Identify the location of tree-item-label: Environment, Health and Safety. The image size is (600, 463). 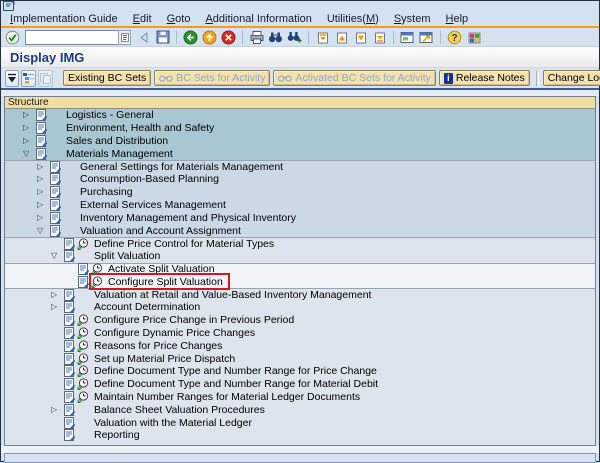
(140, 128).